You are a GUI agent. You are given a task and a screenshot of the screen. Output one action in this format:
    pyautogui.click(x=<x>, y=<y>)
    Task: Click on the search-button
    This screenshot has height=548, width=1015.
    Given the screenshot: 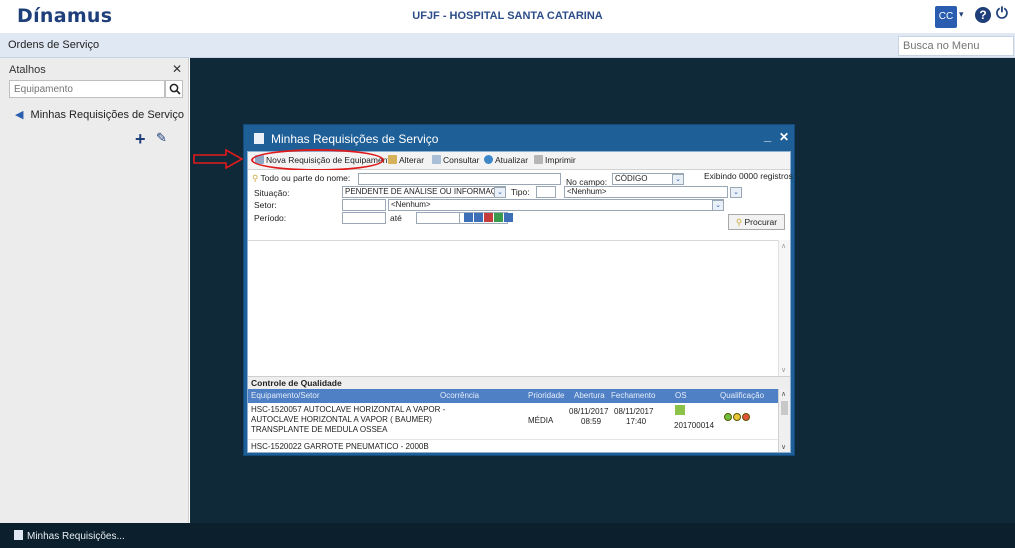 What is the action you would take?
    pyautogui.click(x=174, y=89)
    